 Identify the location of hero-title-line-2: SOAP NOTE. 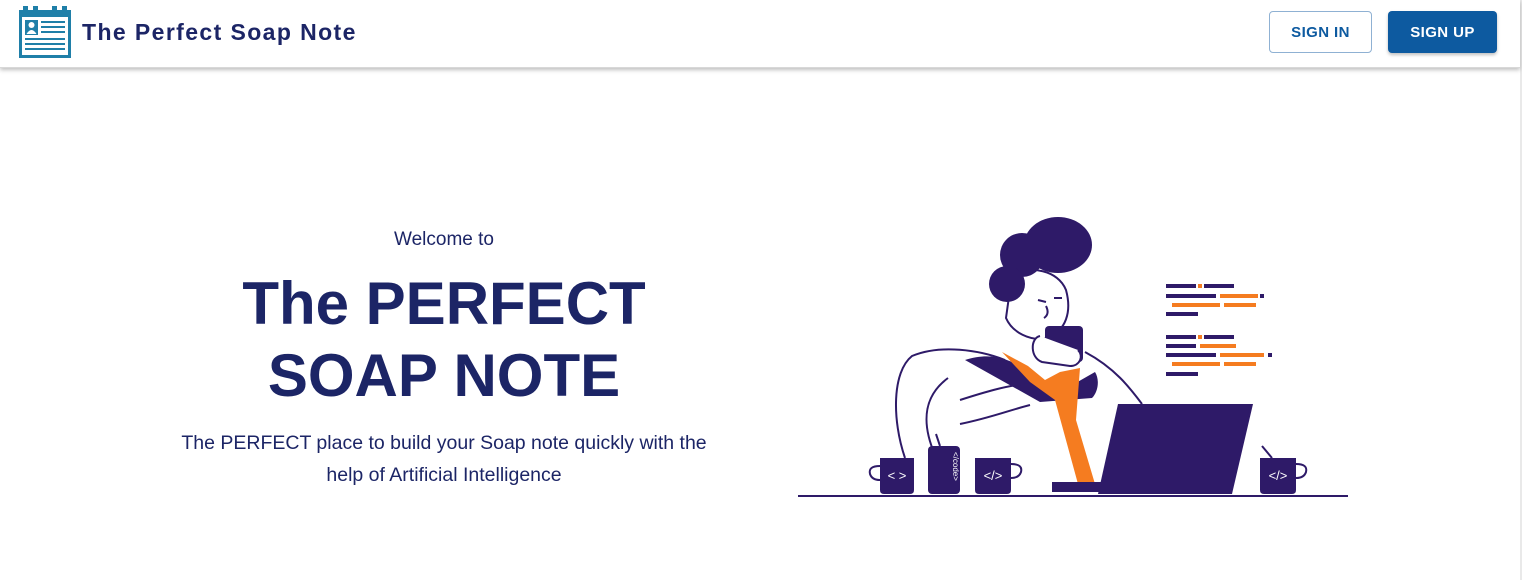
(444, 375).